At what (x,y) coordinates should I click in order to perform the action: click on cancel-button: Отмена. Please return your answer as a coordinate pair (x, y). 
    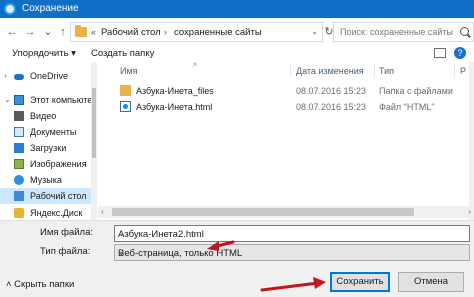
    Looking at the image, I should click on (431, 282).